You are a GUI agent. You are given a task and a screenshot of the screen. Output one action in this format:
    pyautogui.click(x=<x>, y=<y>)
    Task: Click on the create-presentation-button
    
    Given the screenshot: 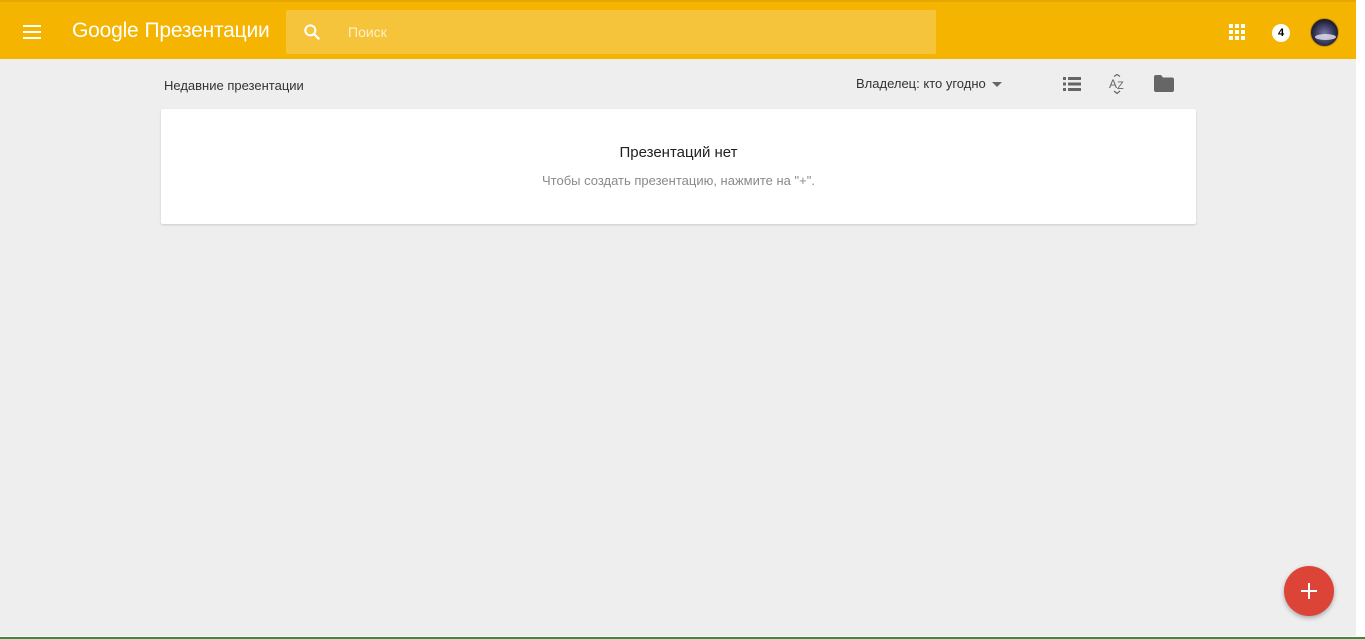 What is the action you would take?
    pyautogui.click(x=1309, y=591)
    